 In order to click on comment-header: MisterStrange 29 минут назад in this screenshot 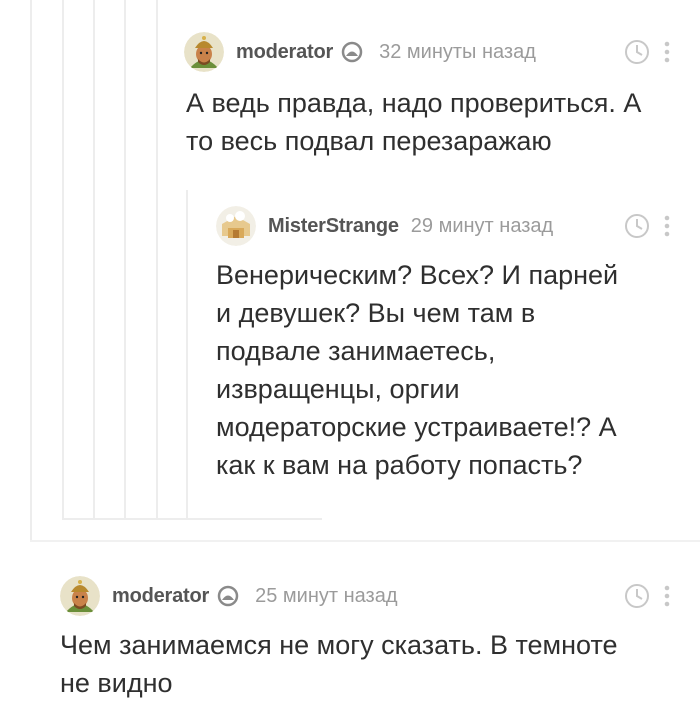, I will do `click(384, 226)`.